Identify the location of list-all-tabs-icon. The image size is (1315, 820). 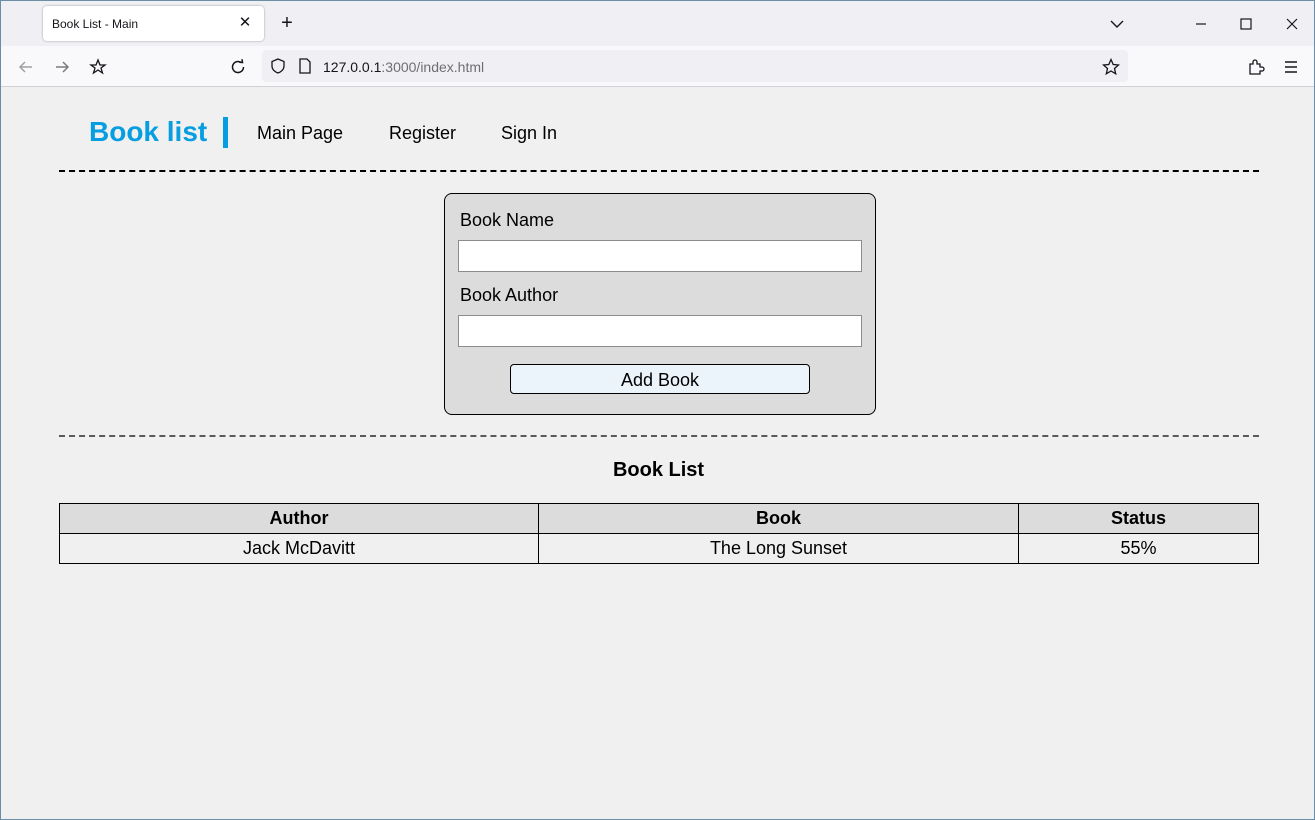
(1117, 24).